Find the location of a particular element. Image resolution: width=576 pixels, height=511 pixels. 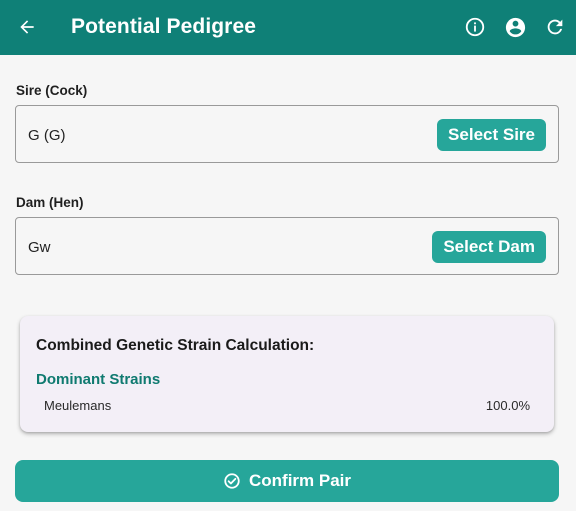

sire-field: G (G) Select Sire is located at coordinates (287, 134).